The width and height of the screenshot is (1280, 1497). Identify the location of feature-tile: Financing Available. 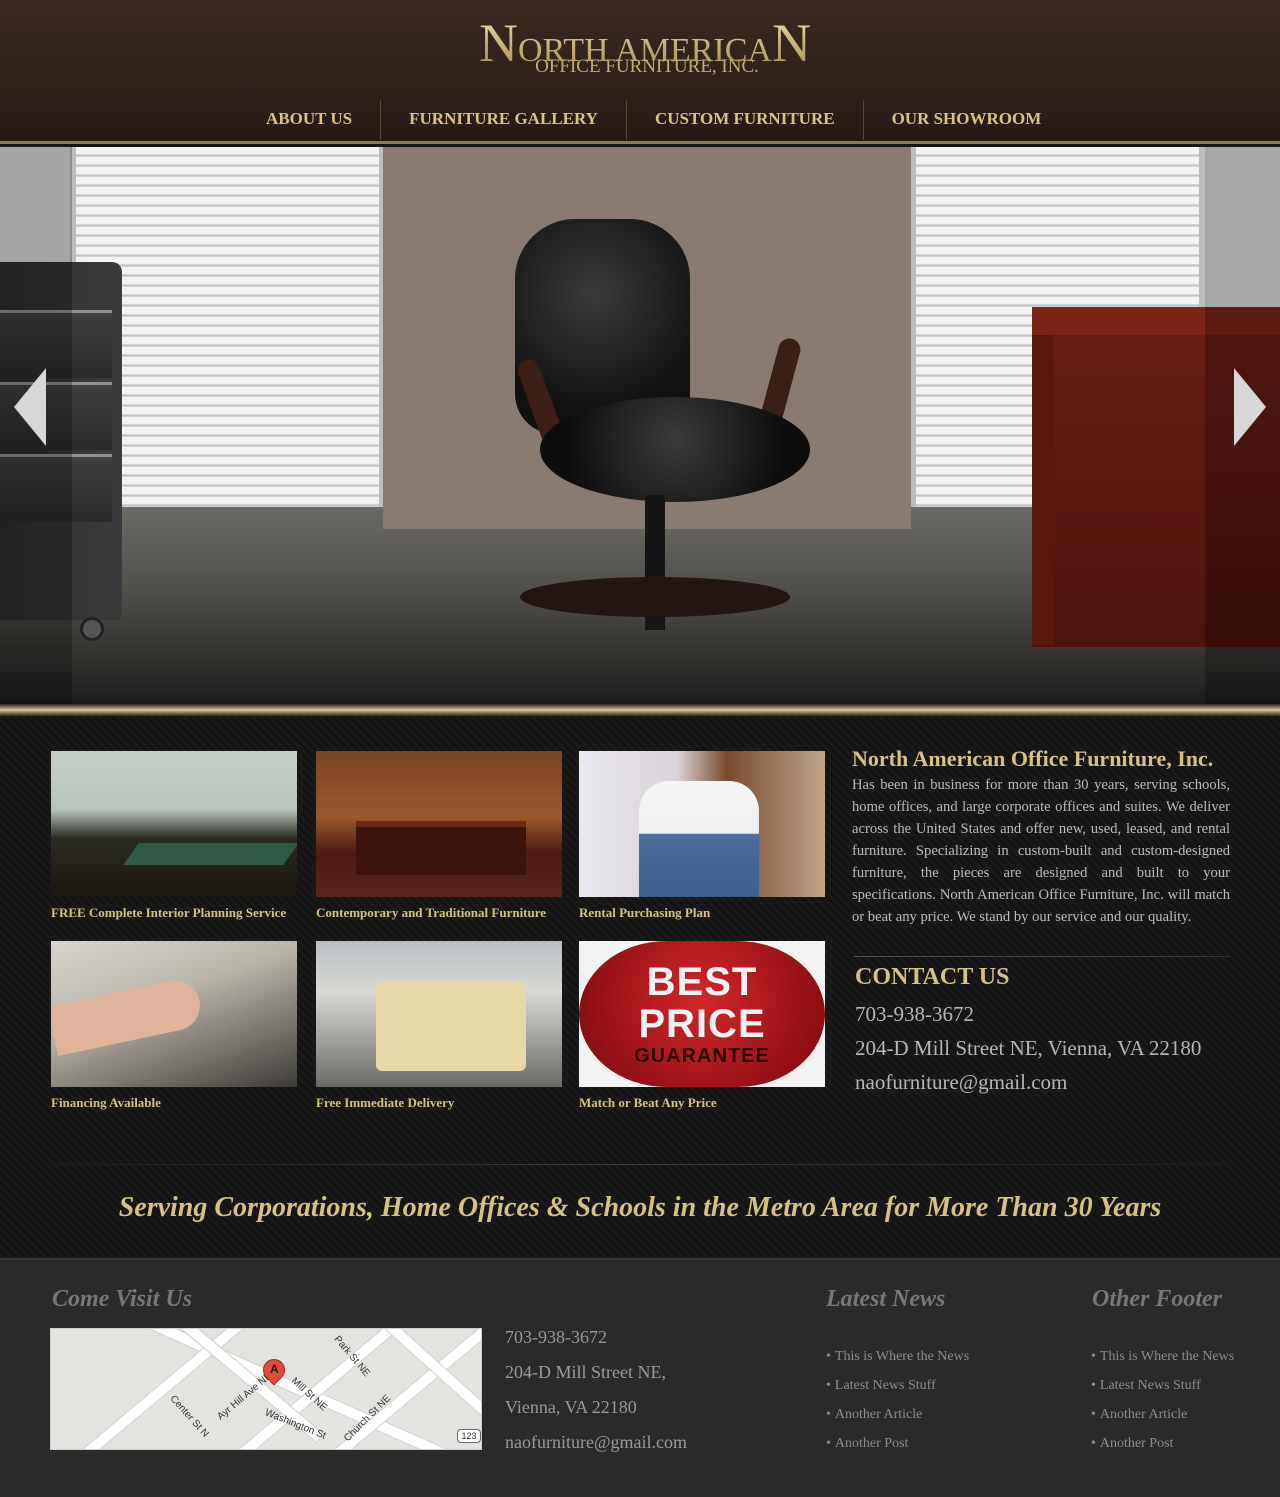
(174, 1026).